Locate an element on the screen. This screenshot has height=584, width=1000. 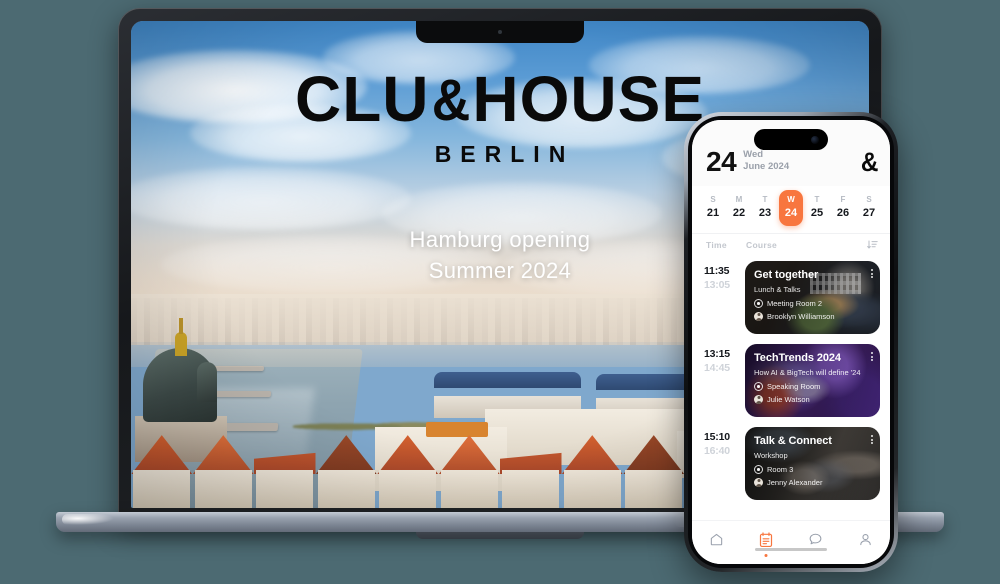
nav-profile-button is located at coordinates (865, 540).